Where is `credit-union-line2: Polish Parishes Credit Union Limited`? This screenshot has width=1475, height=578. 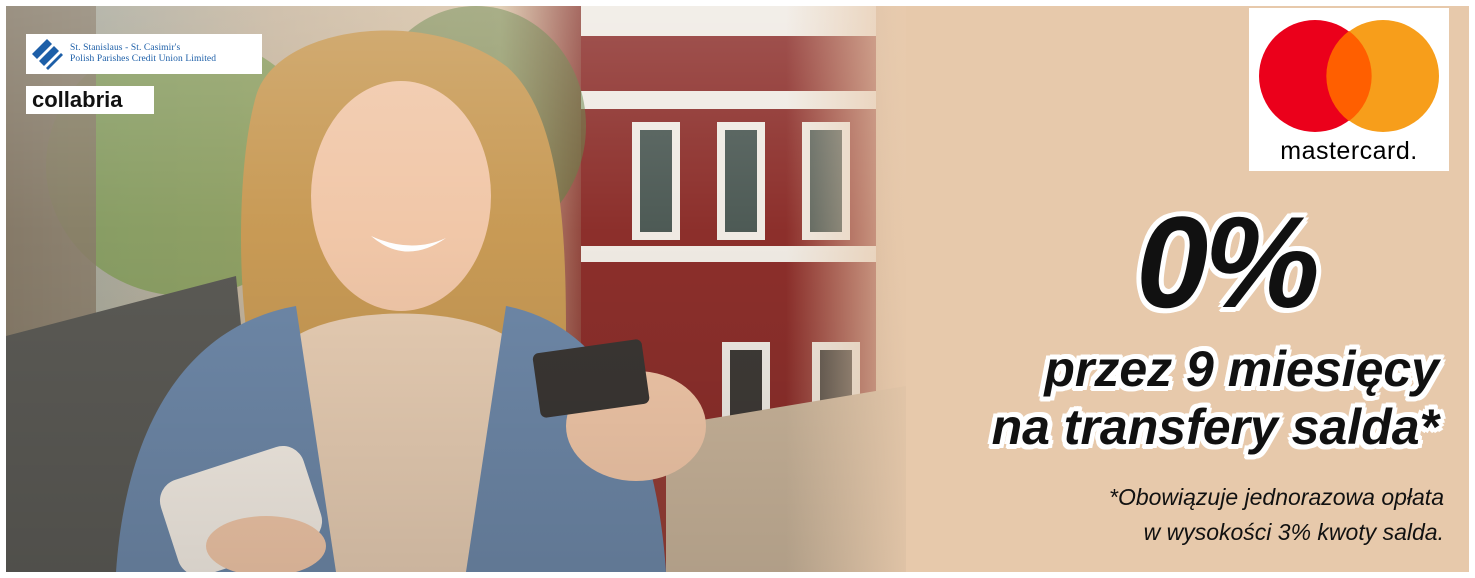 credit-union-line2: Polish Parishes Credit Union Limited is located at coordinates (143, 59).